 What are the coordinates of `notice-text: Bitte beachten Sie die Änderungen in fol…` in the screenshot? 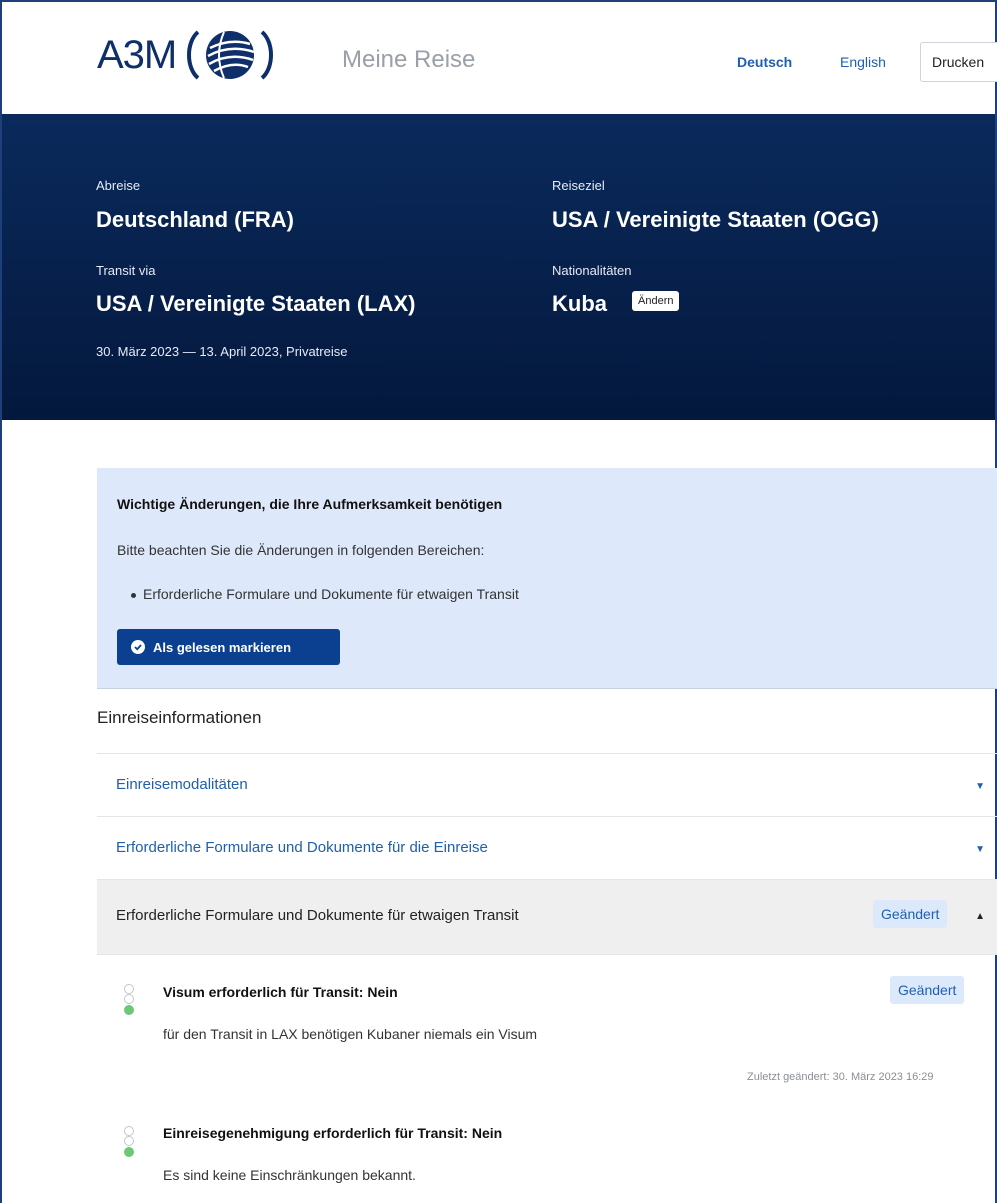 It's located at (301, 550).